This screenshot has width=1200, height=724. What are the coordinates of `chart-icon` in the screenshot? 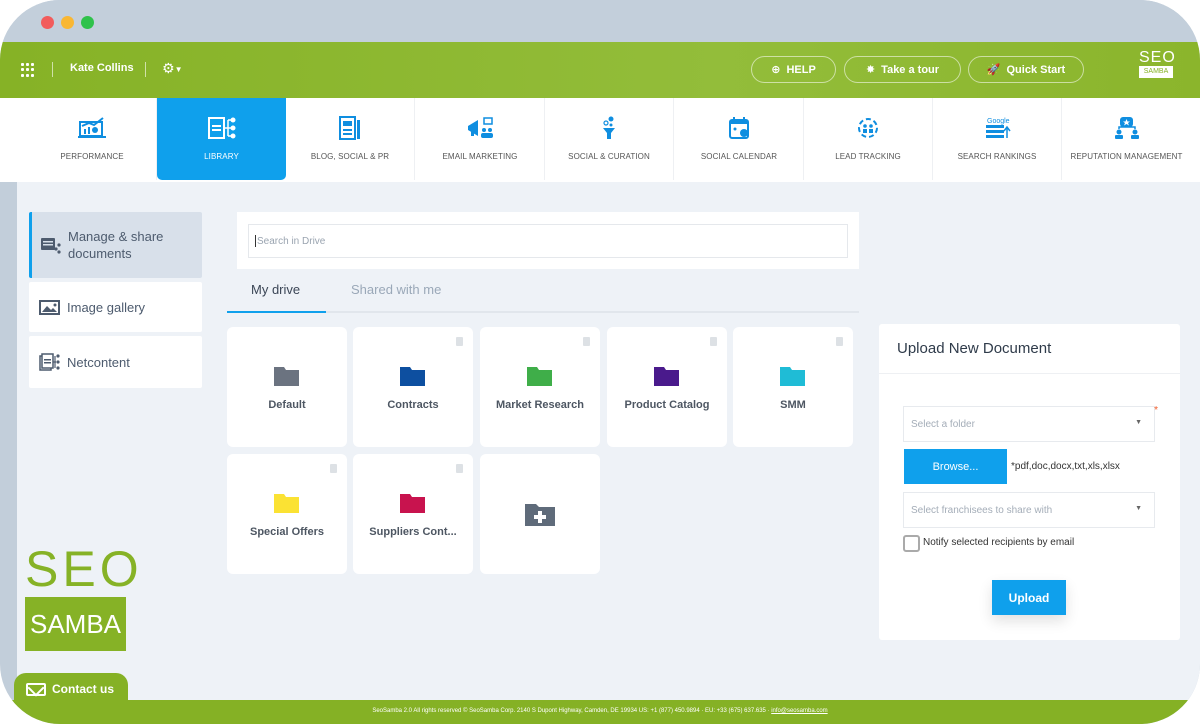 It's located at (92, 127).